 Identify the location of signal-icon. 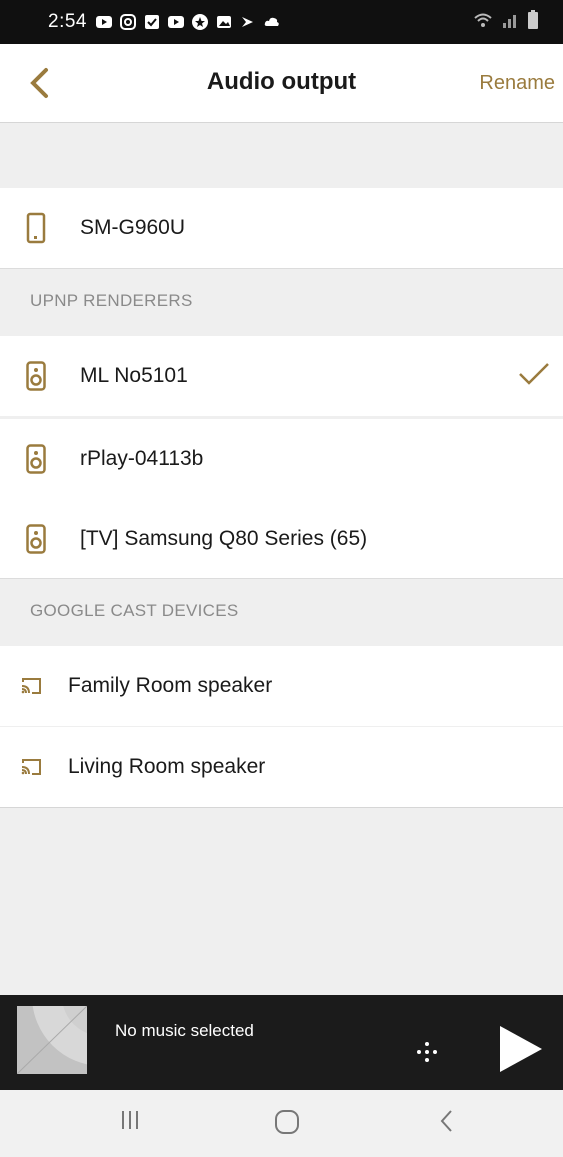
(509, 21).